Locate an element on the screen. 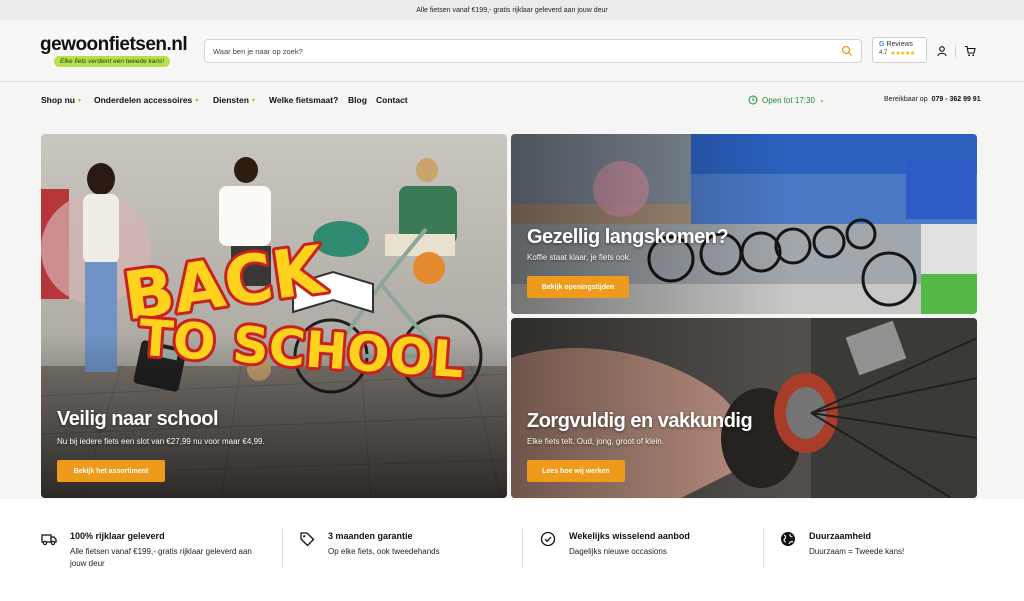  usp-title: 3 maanden garantie is located at coordinates (370, 536).